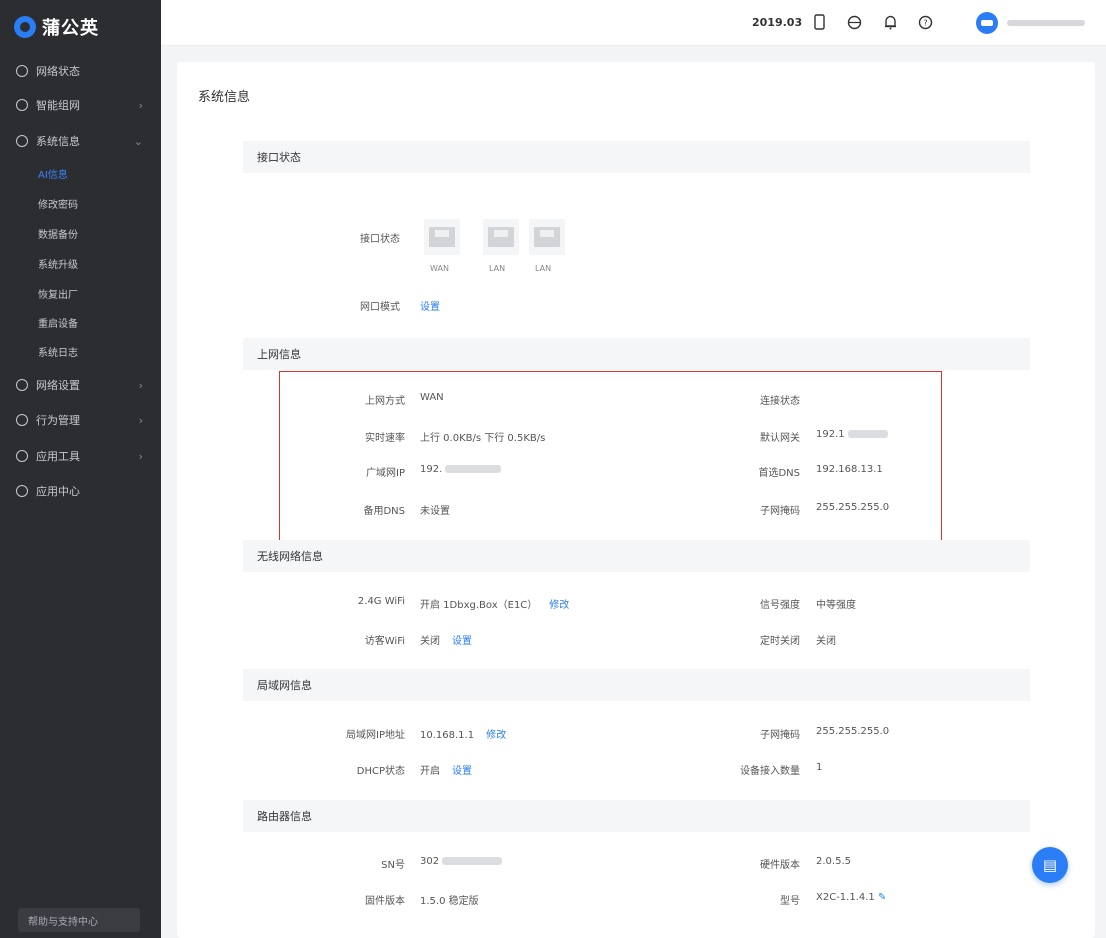 The width and height of the screenshot is (1106, 938). What do you see at coordinates (636, 556) in the screenshot?
I see `section-wireless: 无线网络信息` at bounding box center [636, 556].